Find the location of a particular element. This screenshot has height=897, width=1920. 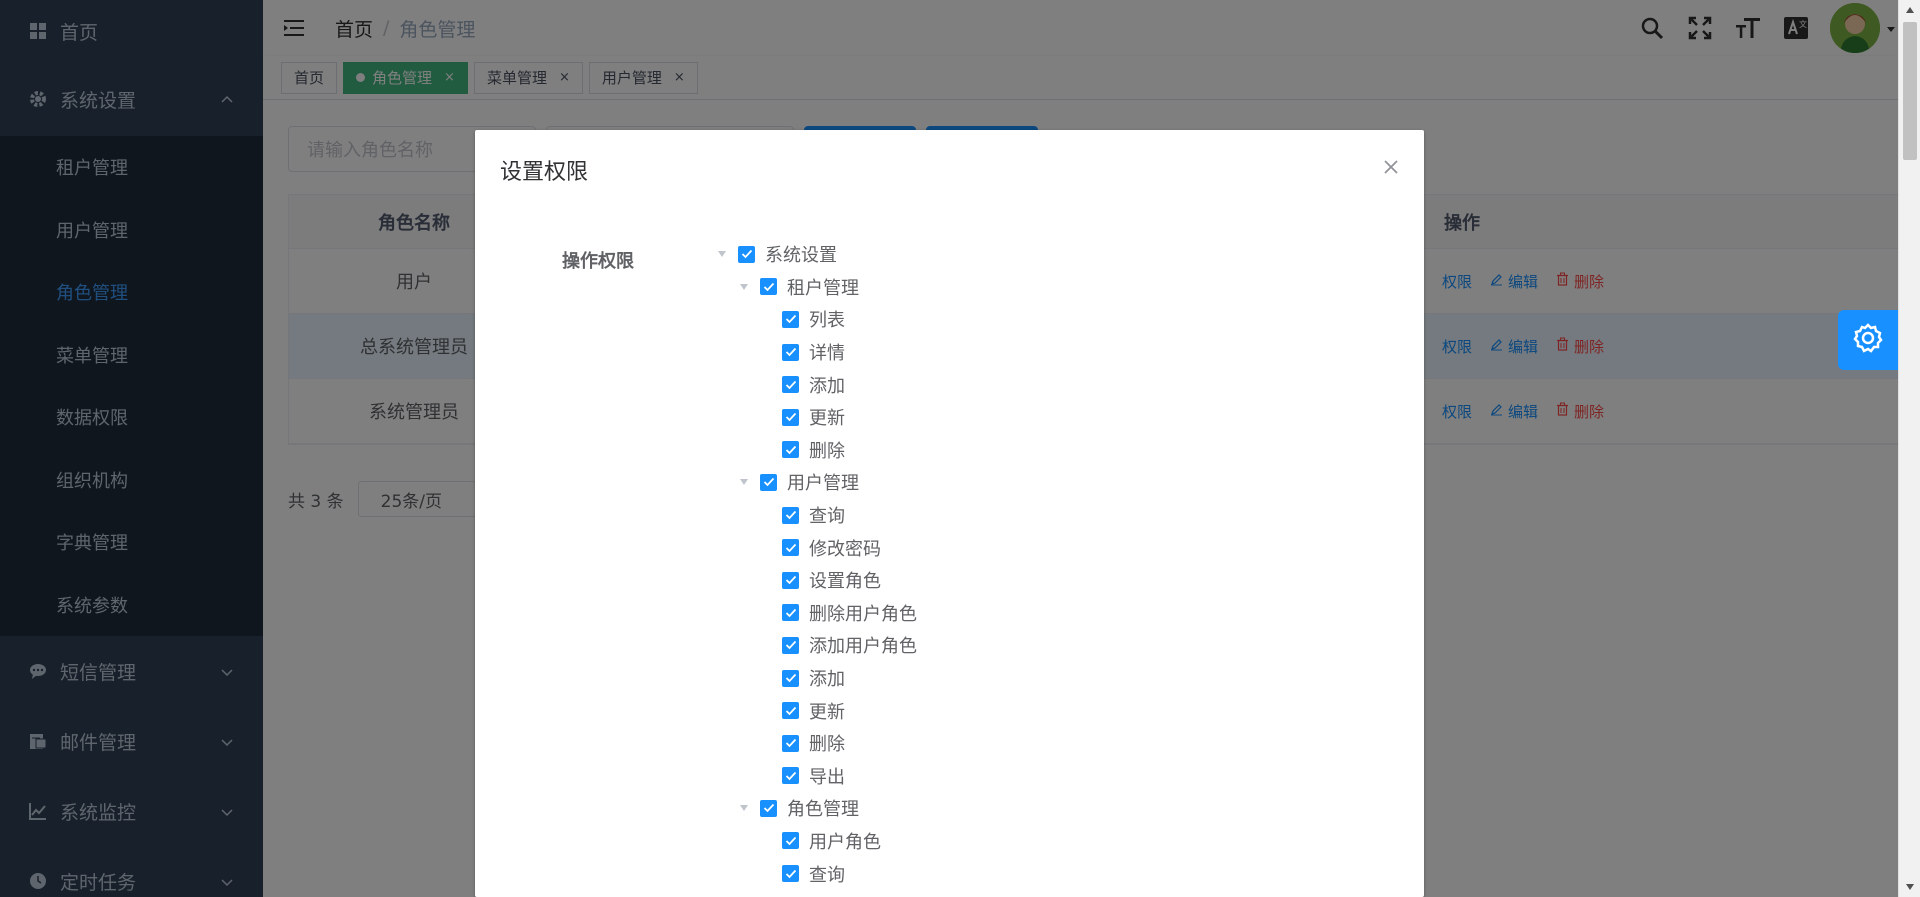

tree-node-label: 导出 is located at coordinates (827, 777).